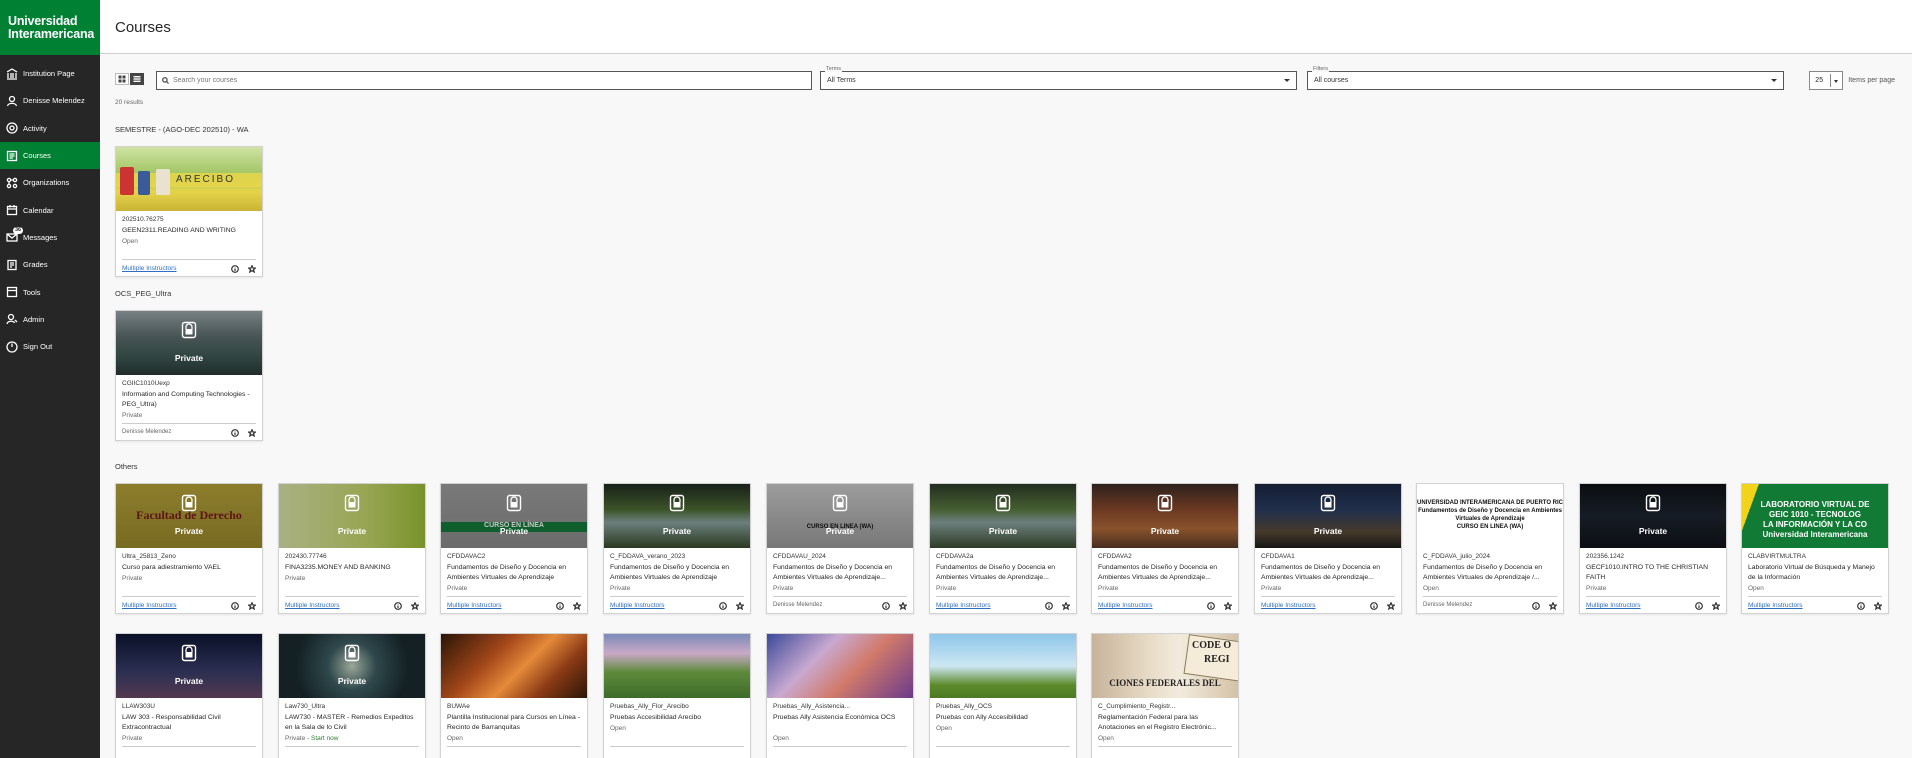 The image size is (1912, 758). Describe the element at coordinates (321, 738) in the screenshot. I see `start-now-link: - Start now` at that location.